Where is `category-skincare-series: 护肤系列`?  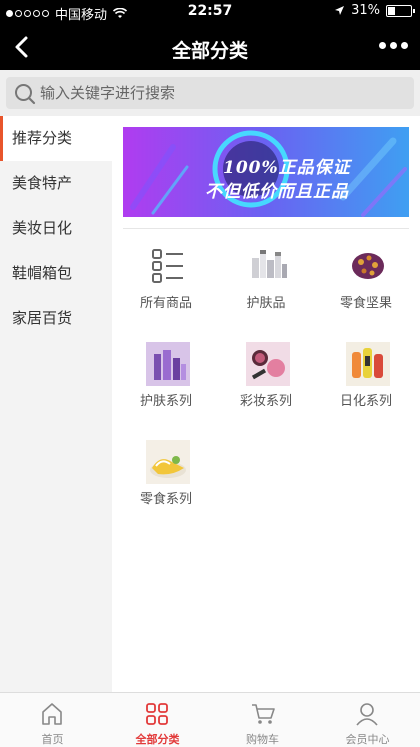
category-skincare-series: 护肤系列 is located at coordinates (166, 383).